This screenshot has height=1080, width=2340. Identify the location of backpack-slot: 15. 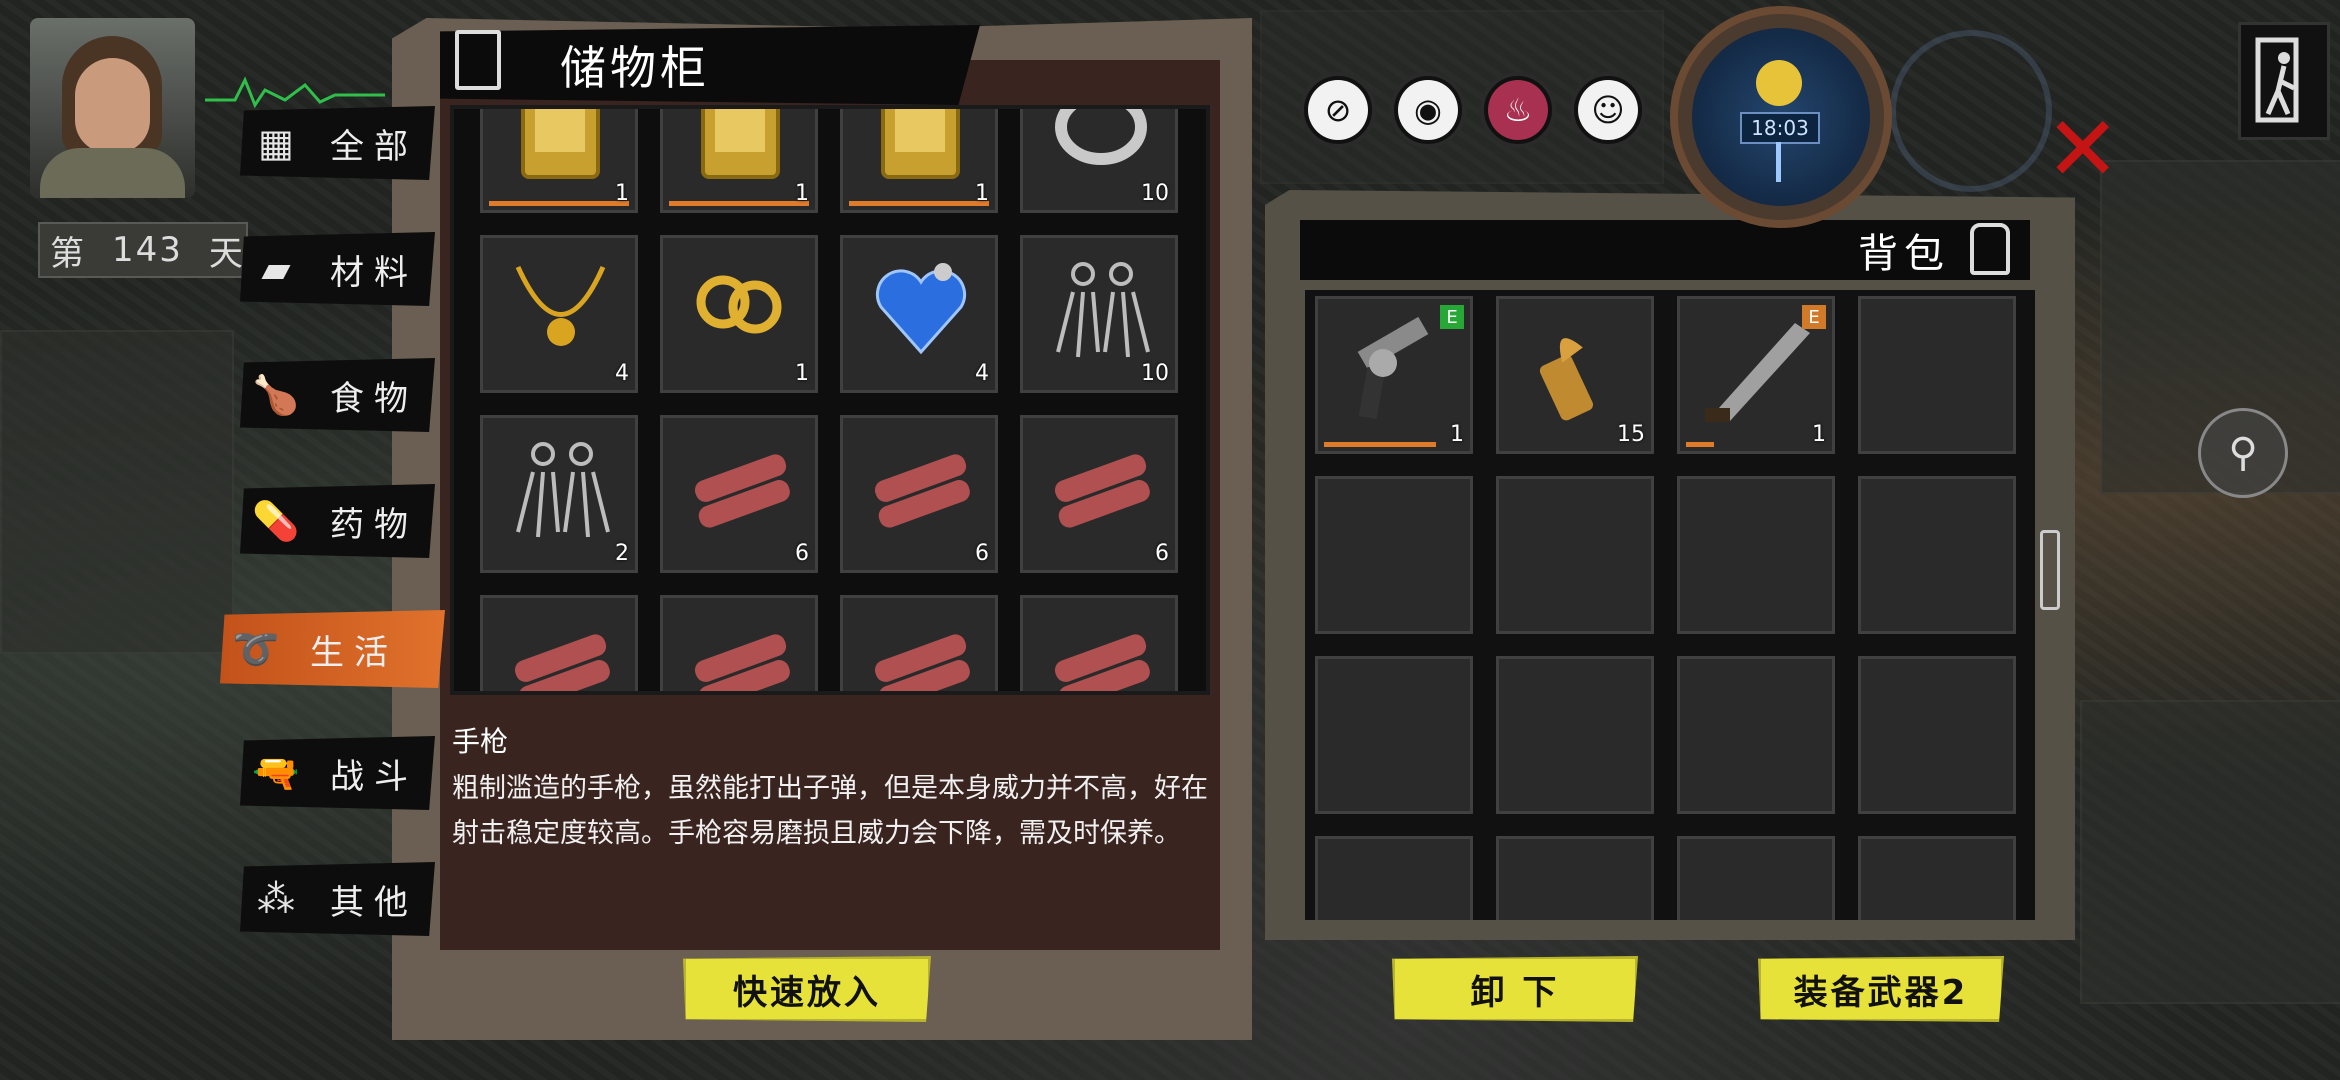
(1575, 375).